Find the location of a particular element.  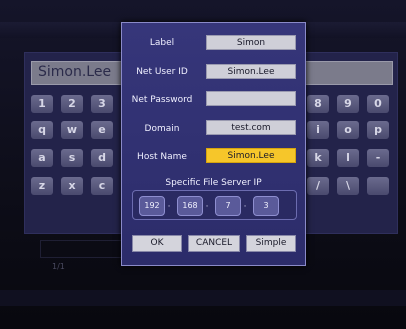

bg-key: w is located at coordinates (72, 130).